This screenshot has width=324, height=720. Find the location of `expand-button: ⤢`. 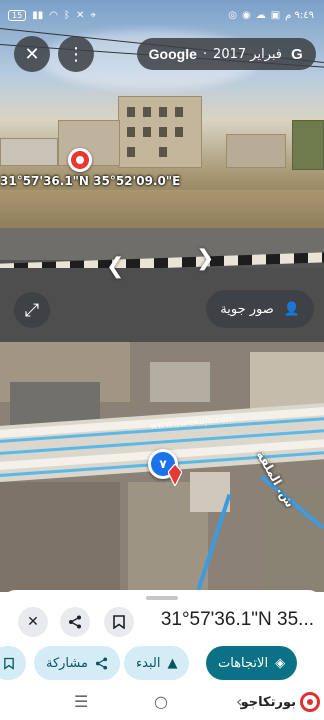

expand-button: ⤢ is located at coordinates (32, 310).